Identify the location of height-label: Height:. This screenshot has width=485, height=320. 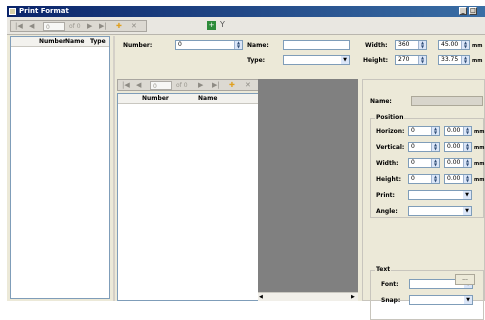
(375, 60).